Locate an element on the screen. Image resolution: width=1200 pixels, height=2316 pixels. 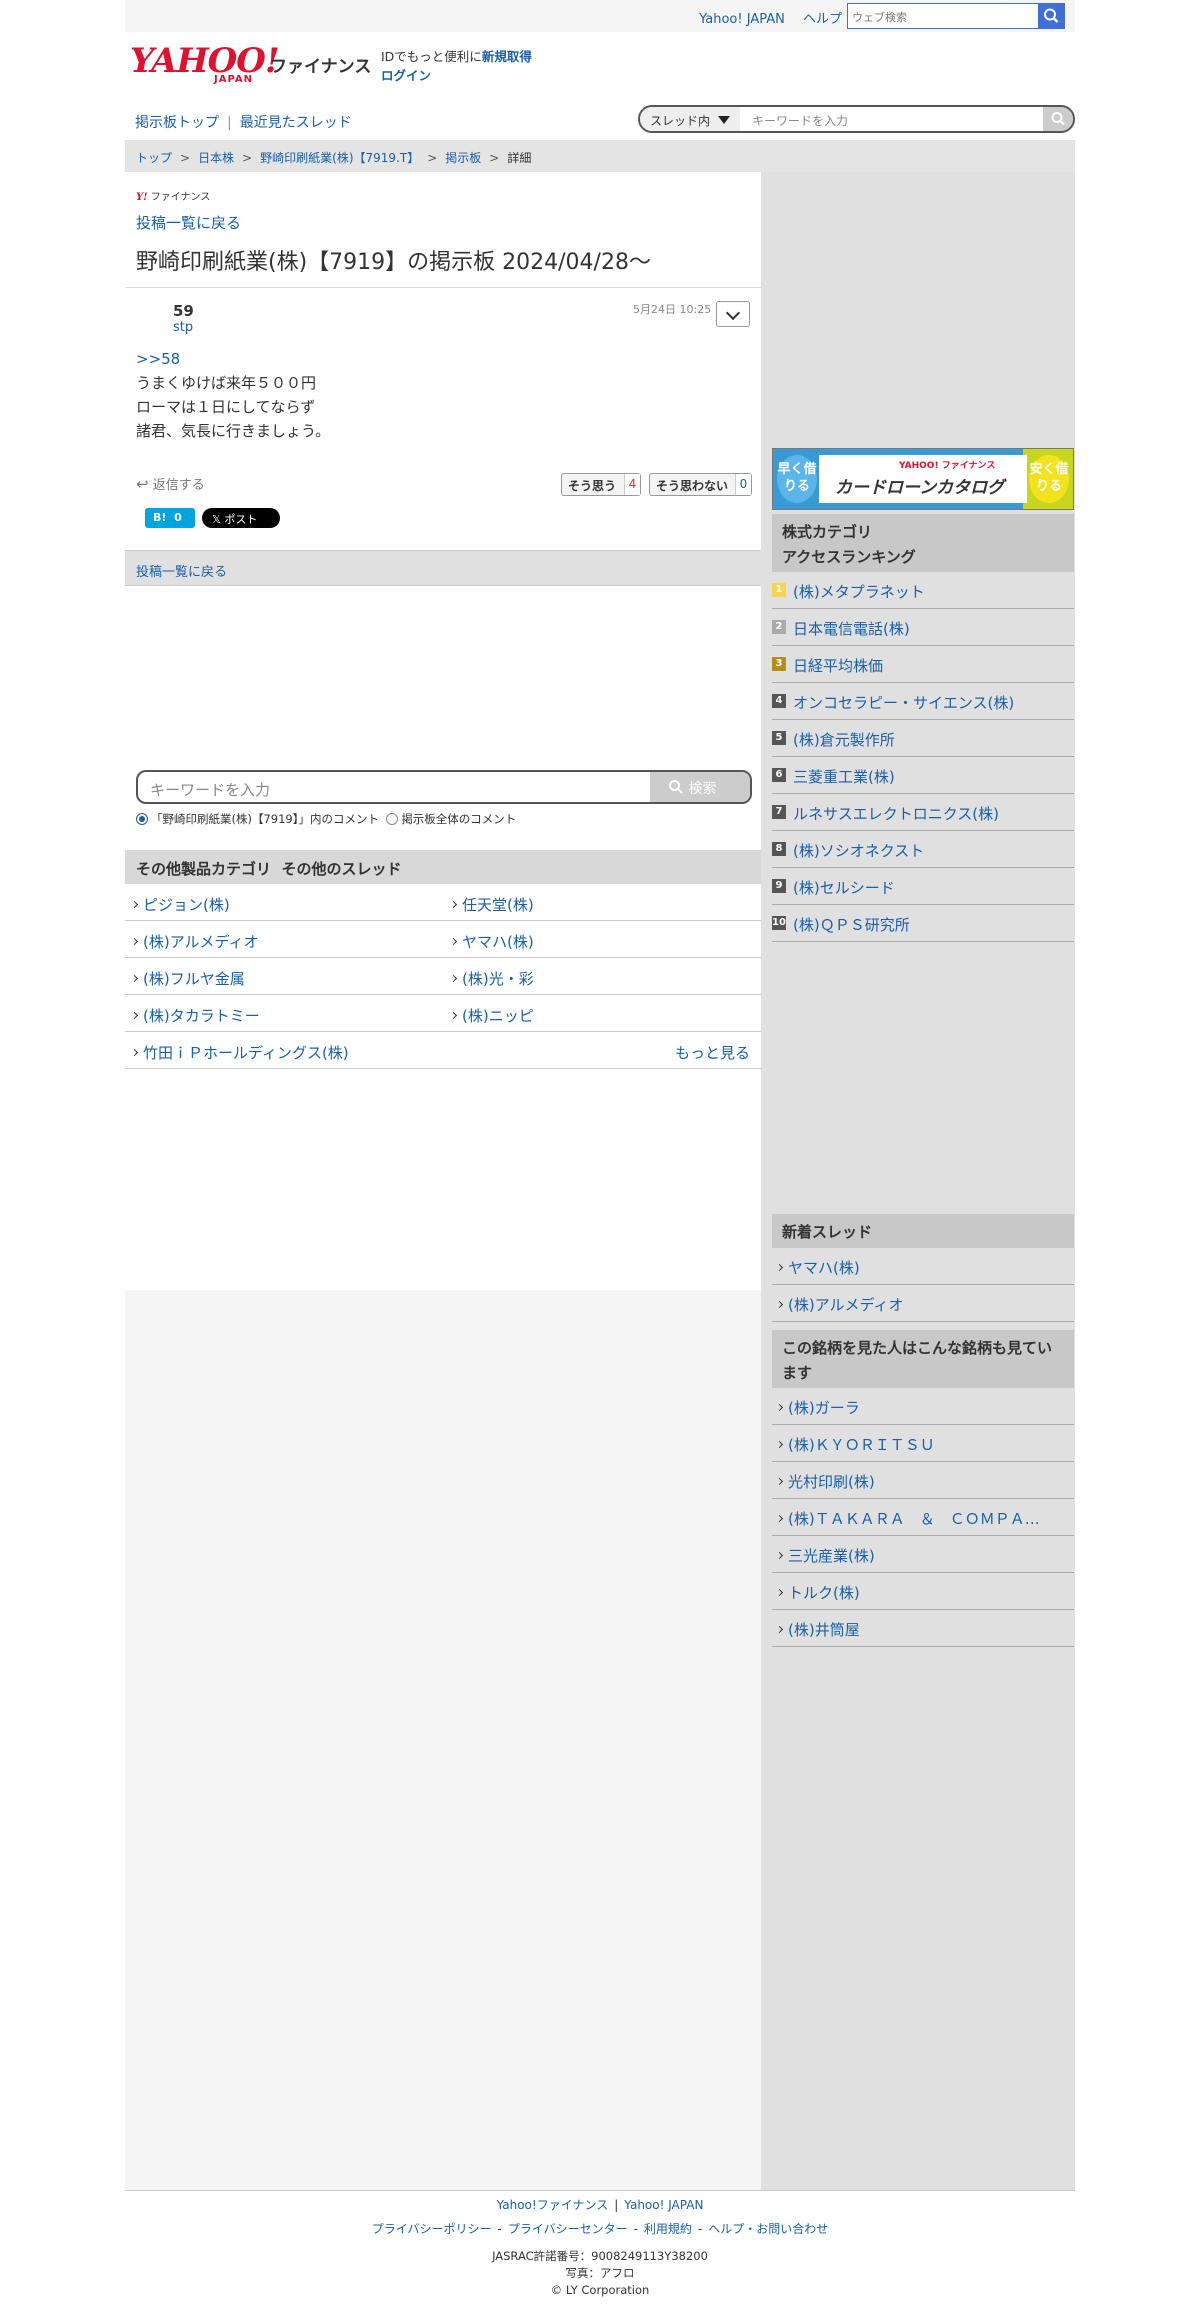
ranking-item: 7 ルネサスエレクトロニクス(株) is located at coordinates (923, 812).